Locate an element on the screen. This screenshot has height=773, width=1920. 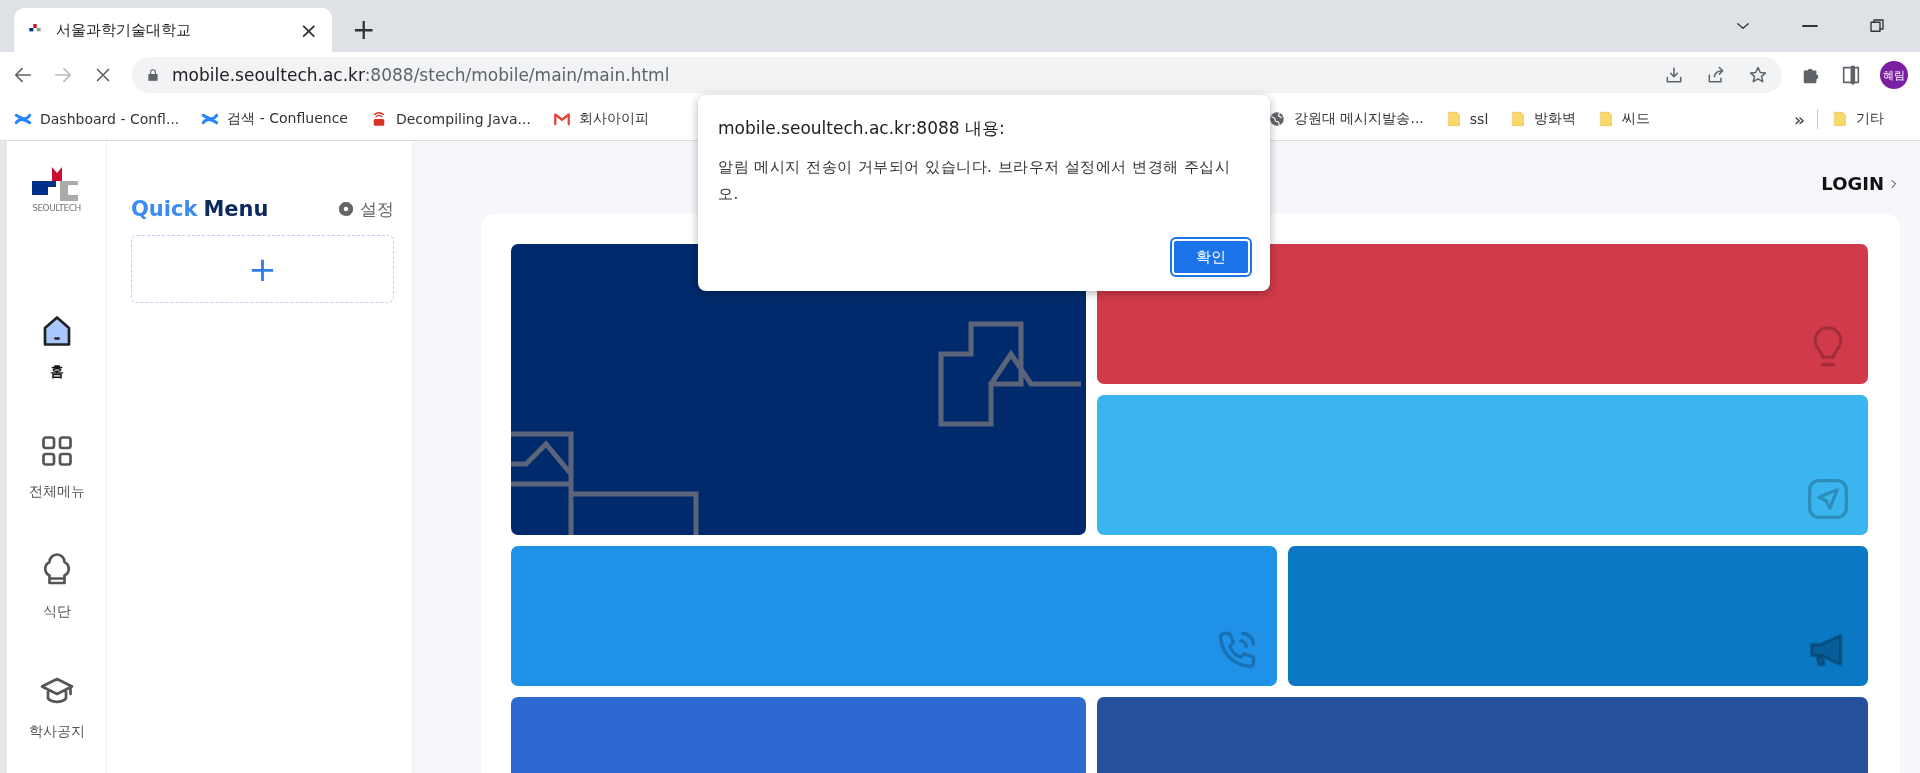
bookmark-link: 회사아이피 is located at coordinates (600, 119).